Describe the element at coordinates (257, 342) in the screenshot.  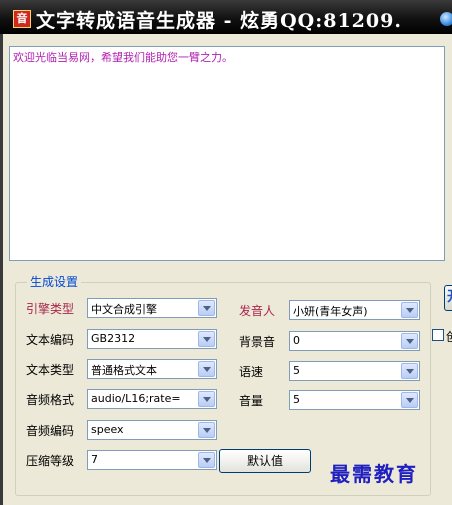
I see `bg-sound-label: 背景音` at that location.